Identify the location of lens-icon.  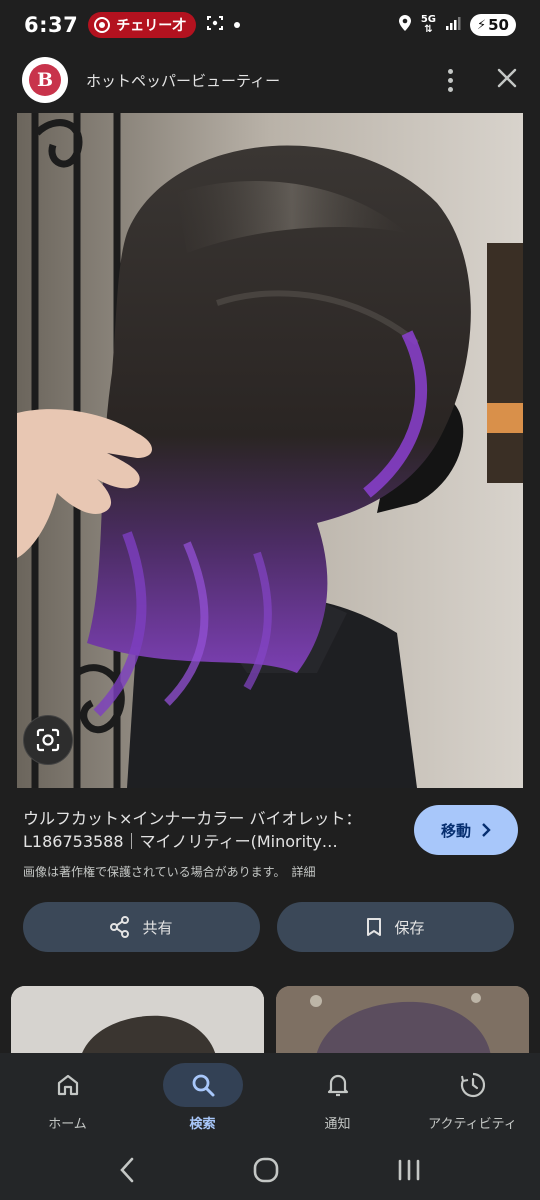
(48, 740).